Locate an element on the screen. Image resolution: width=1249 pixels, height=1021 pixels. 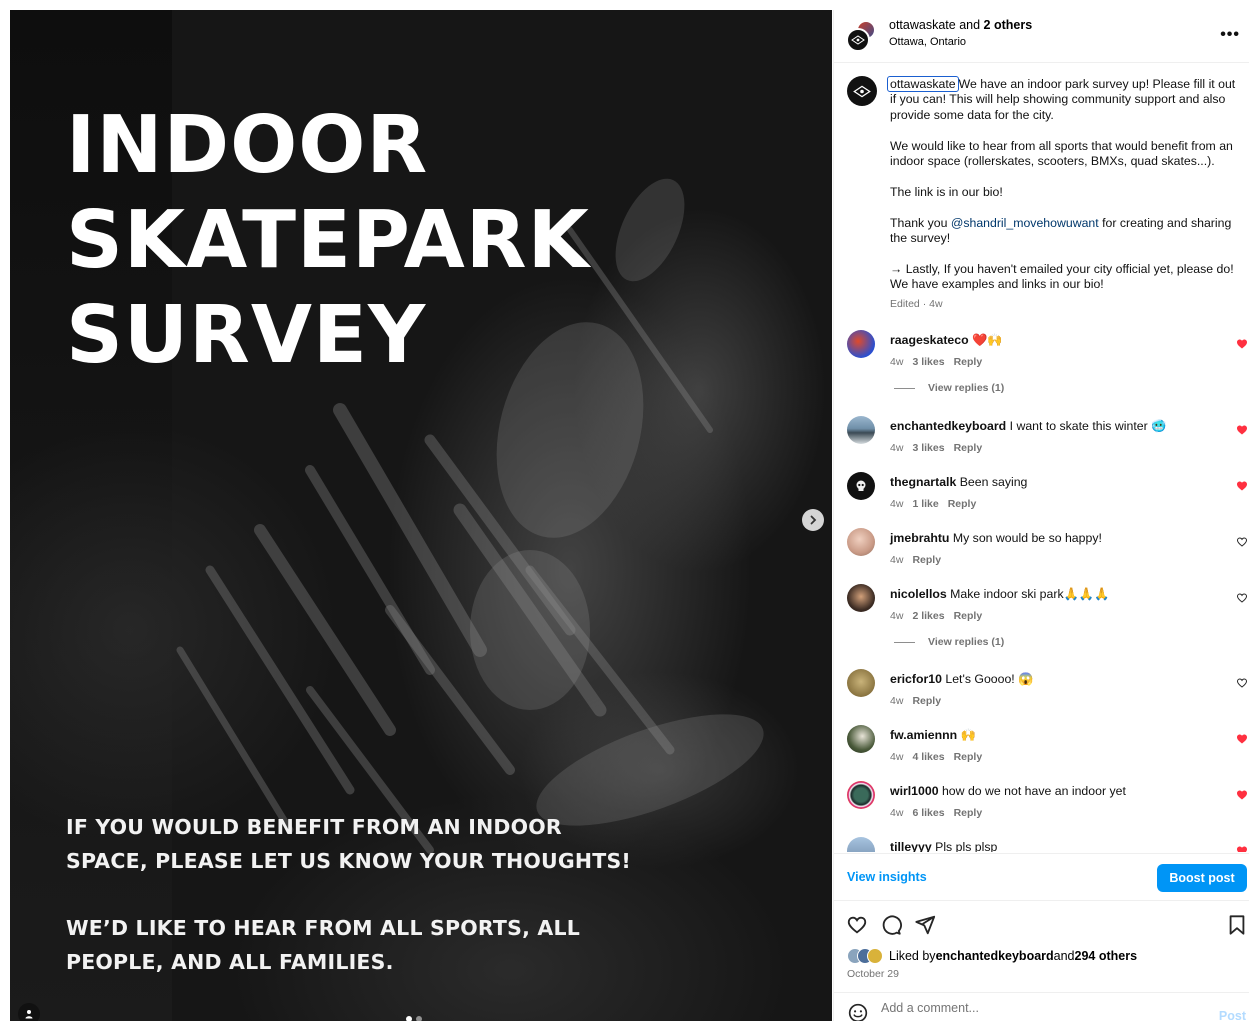
comment-username: tilleyyy is located at coordinates (911, 846).